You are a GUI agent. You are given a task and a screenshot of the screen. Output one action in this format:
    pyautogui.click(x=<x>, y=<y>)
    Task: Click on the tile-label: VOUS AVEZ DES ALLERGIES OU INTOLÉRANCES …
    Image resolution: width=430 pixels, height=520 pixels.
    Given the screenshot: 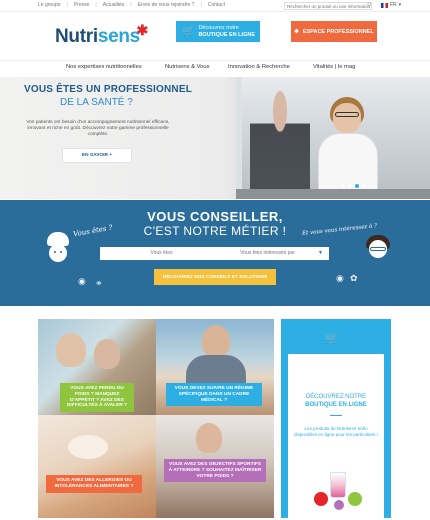 What is the action you would take?
    pyautogui.click(x=94, y=484)
    